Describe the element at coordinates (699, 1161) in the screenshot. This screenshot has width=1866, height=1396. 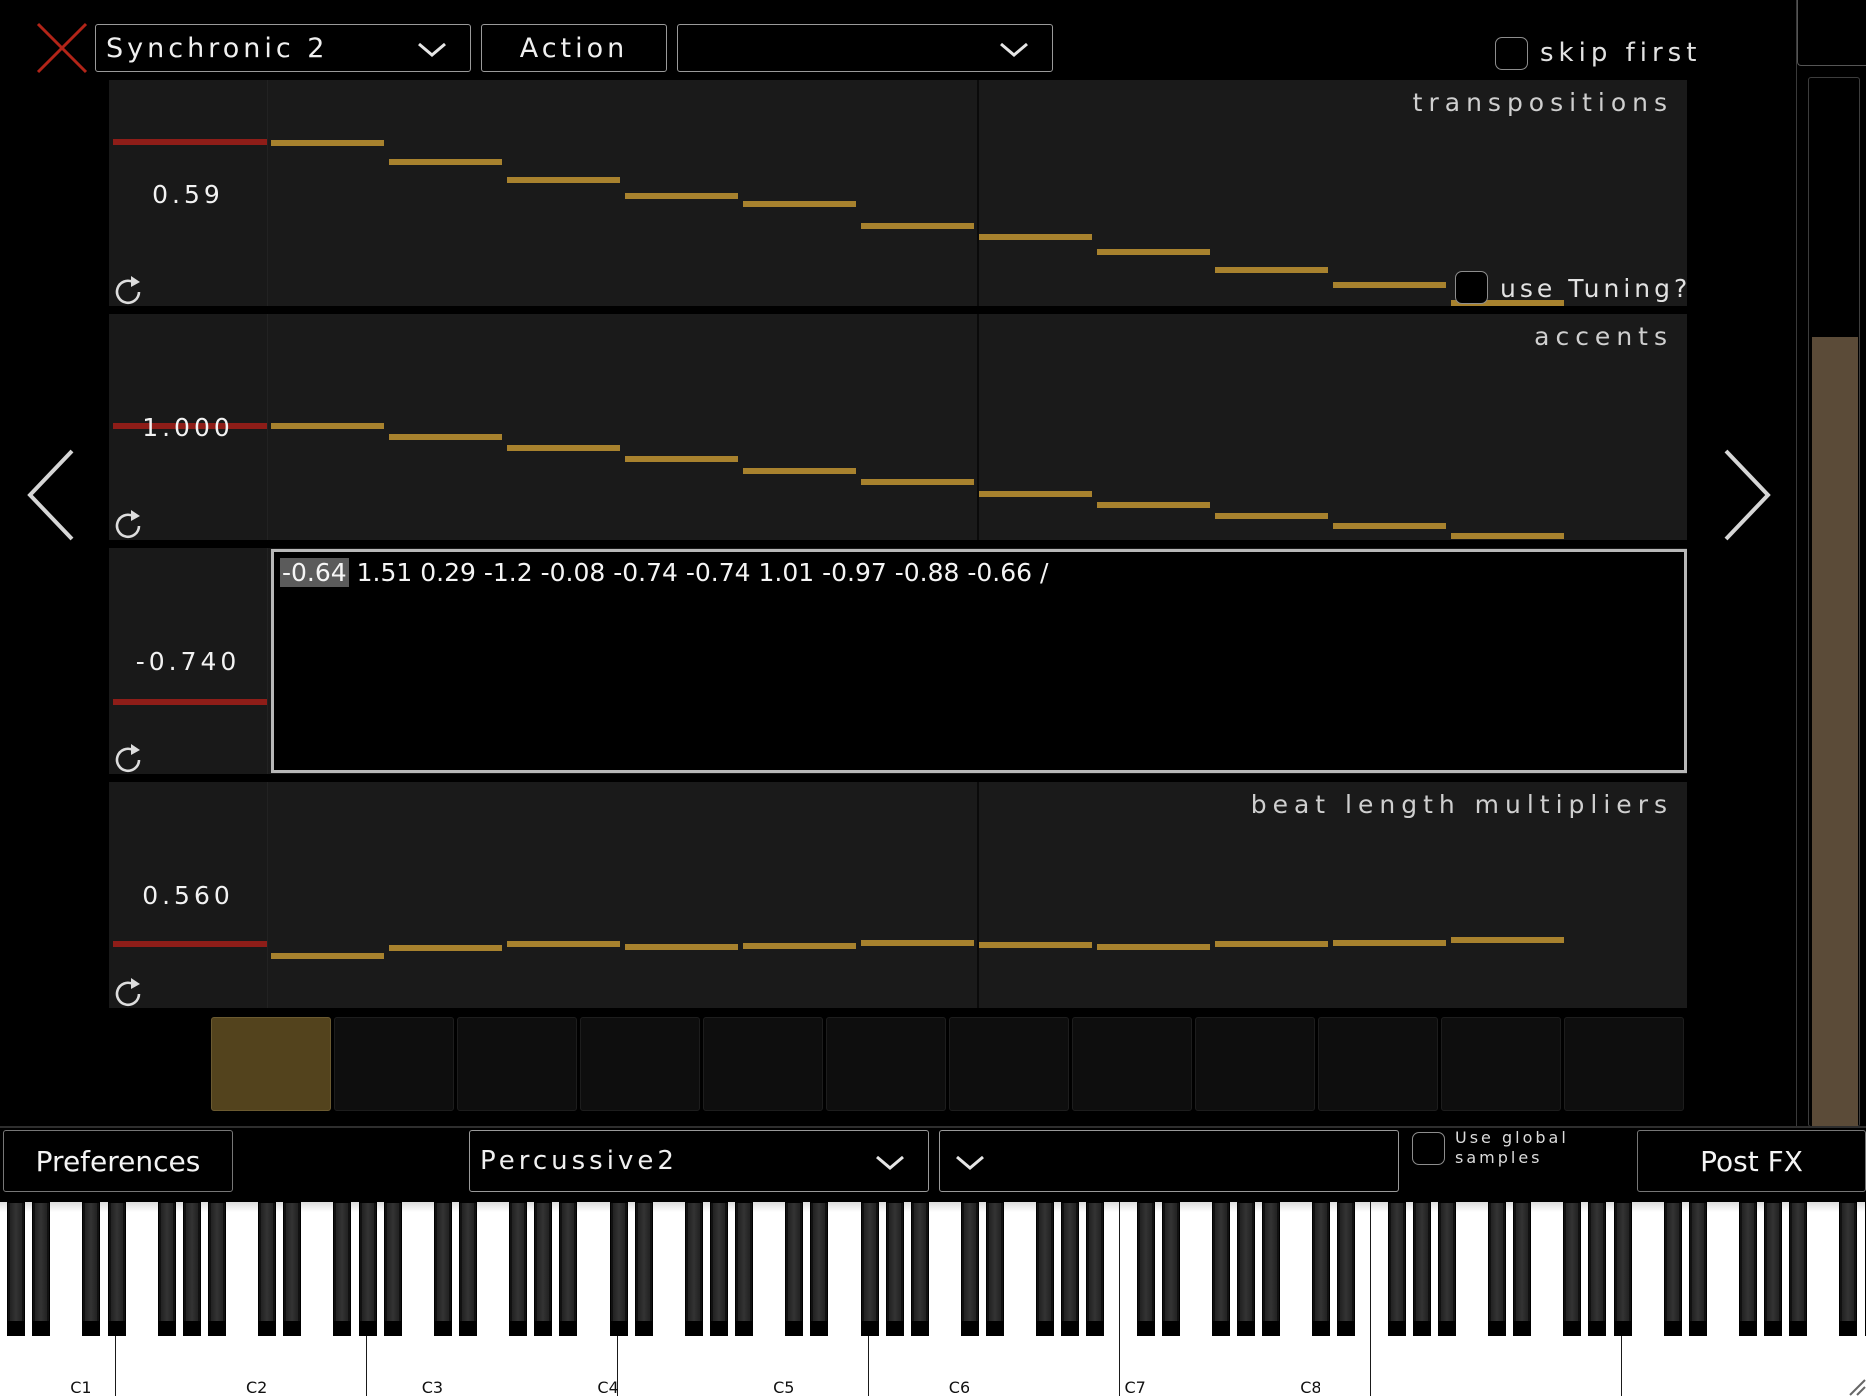
I see `sample-select: Percussive2` at that location.